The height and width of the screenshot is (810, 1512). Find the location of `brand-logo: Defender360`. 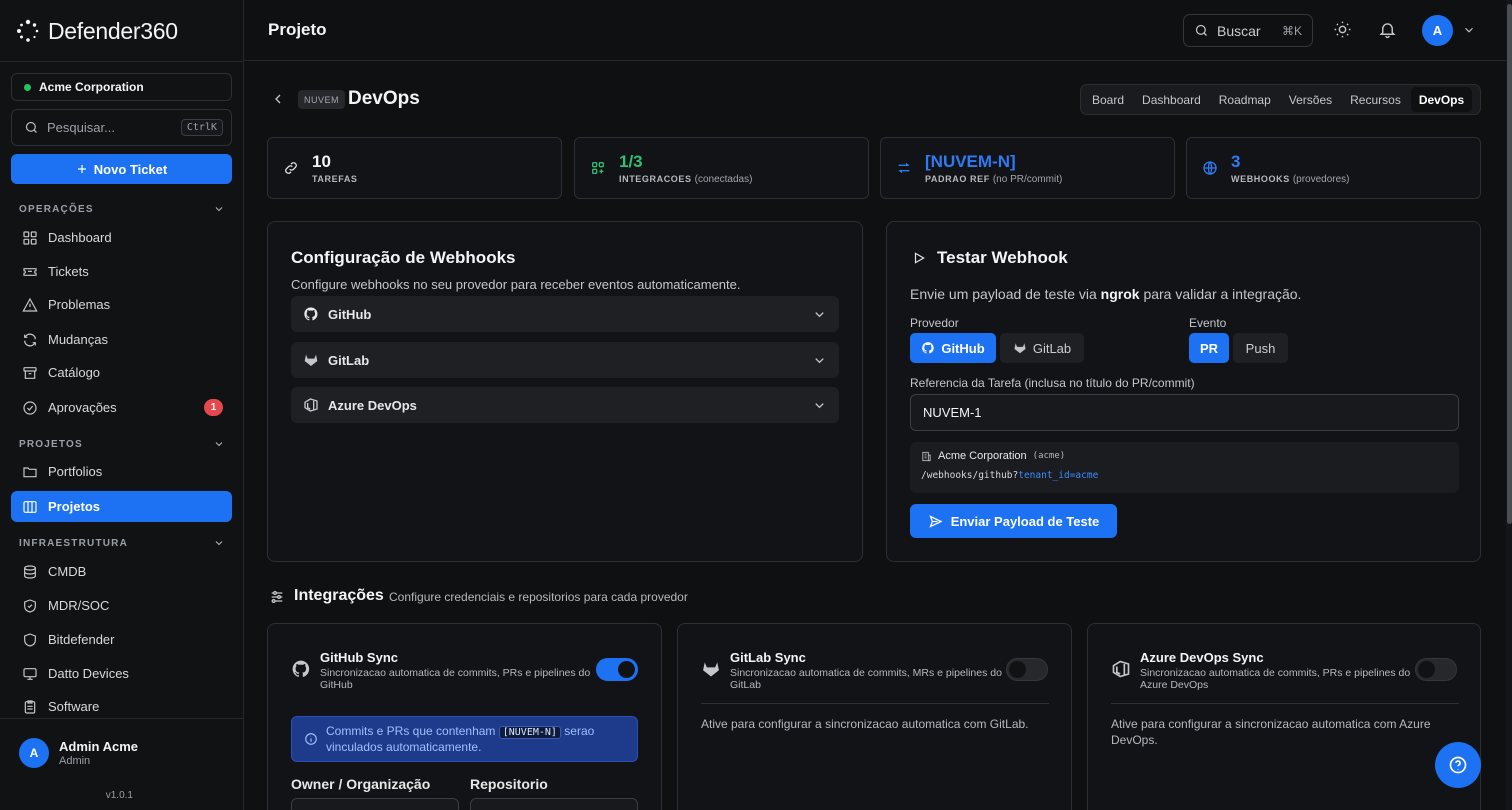

brand-logo: Defender360 is located at coordinates (97, 31).